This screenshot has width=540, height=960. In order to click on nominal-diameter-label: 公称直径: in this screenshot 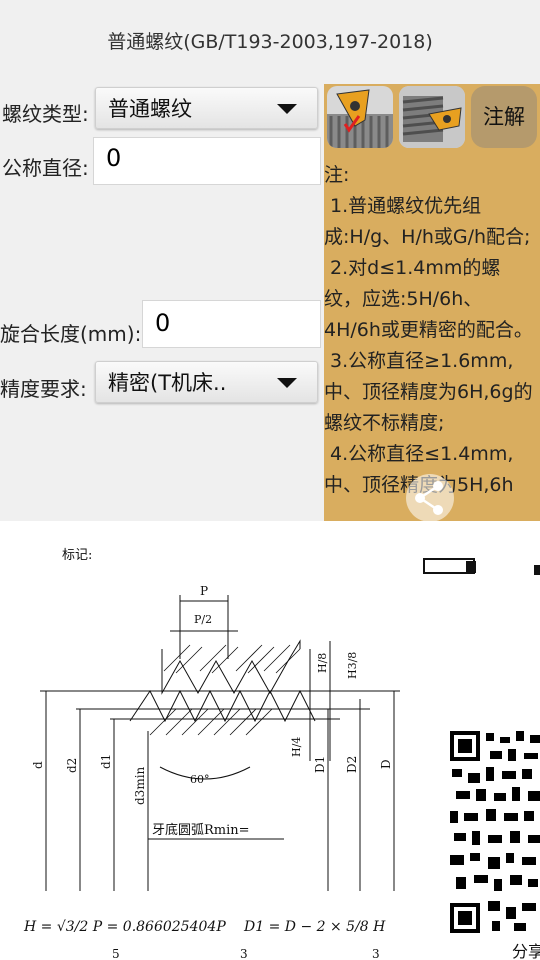, I will do `click(45, 168)`.